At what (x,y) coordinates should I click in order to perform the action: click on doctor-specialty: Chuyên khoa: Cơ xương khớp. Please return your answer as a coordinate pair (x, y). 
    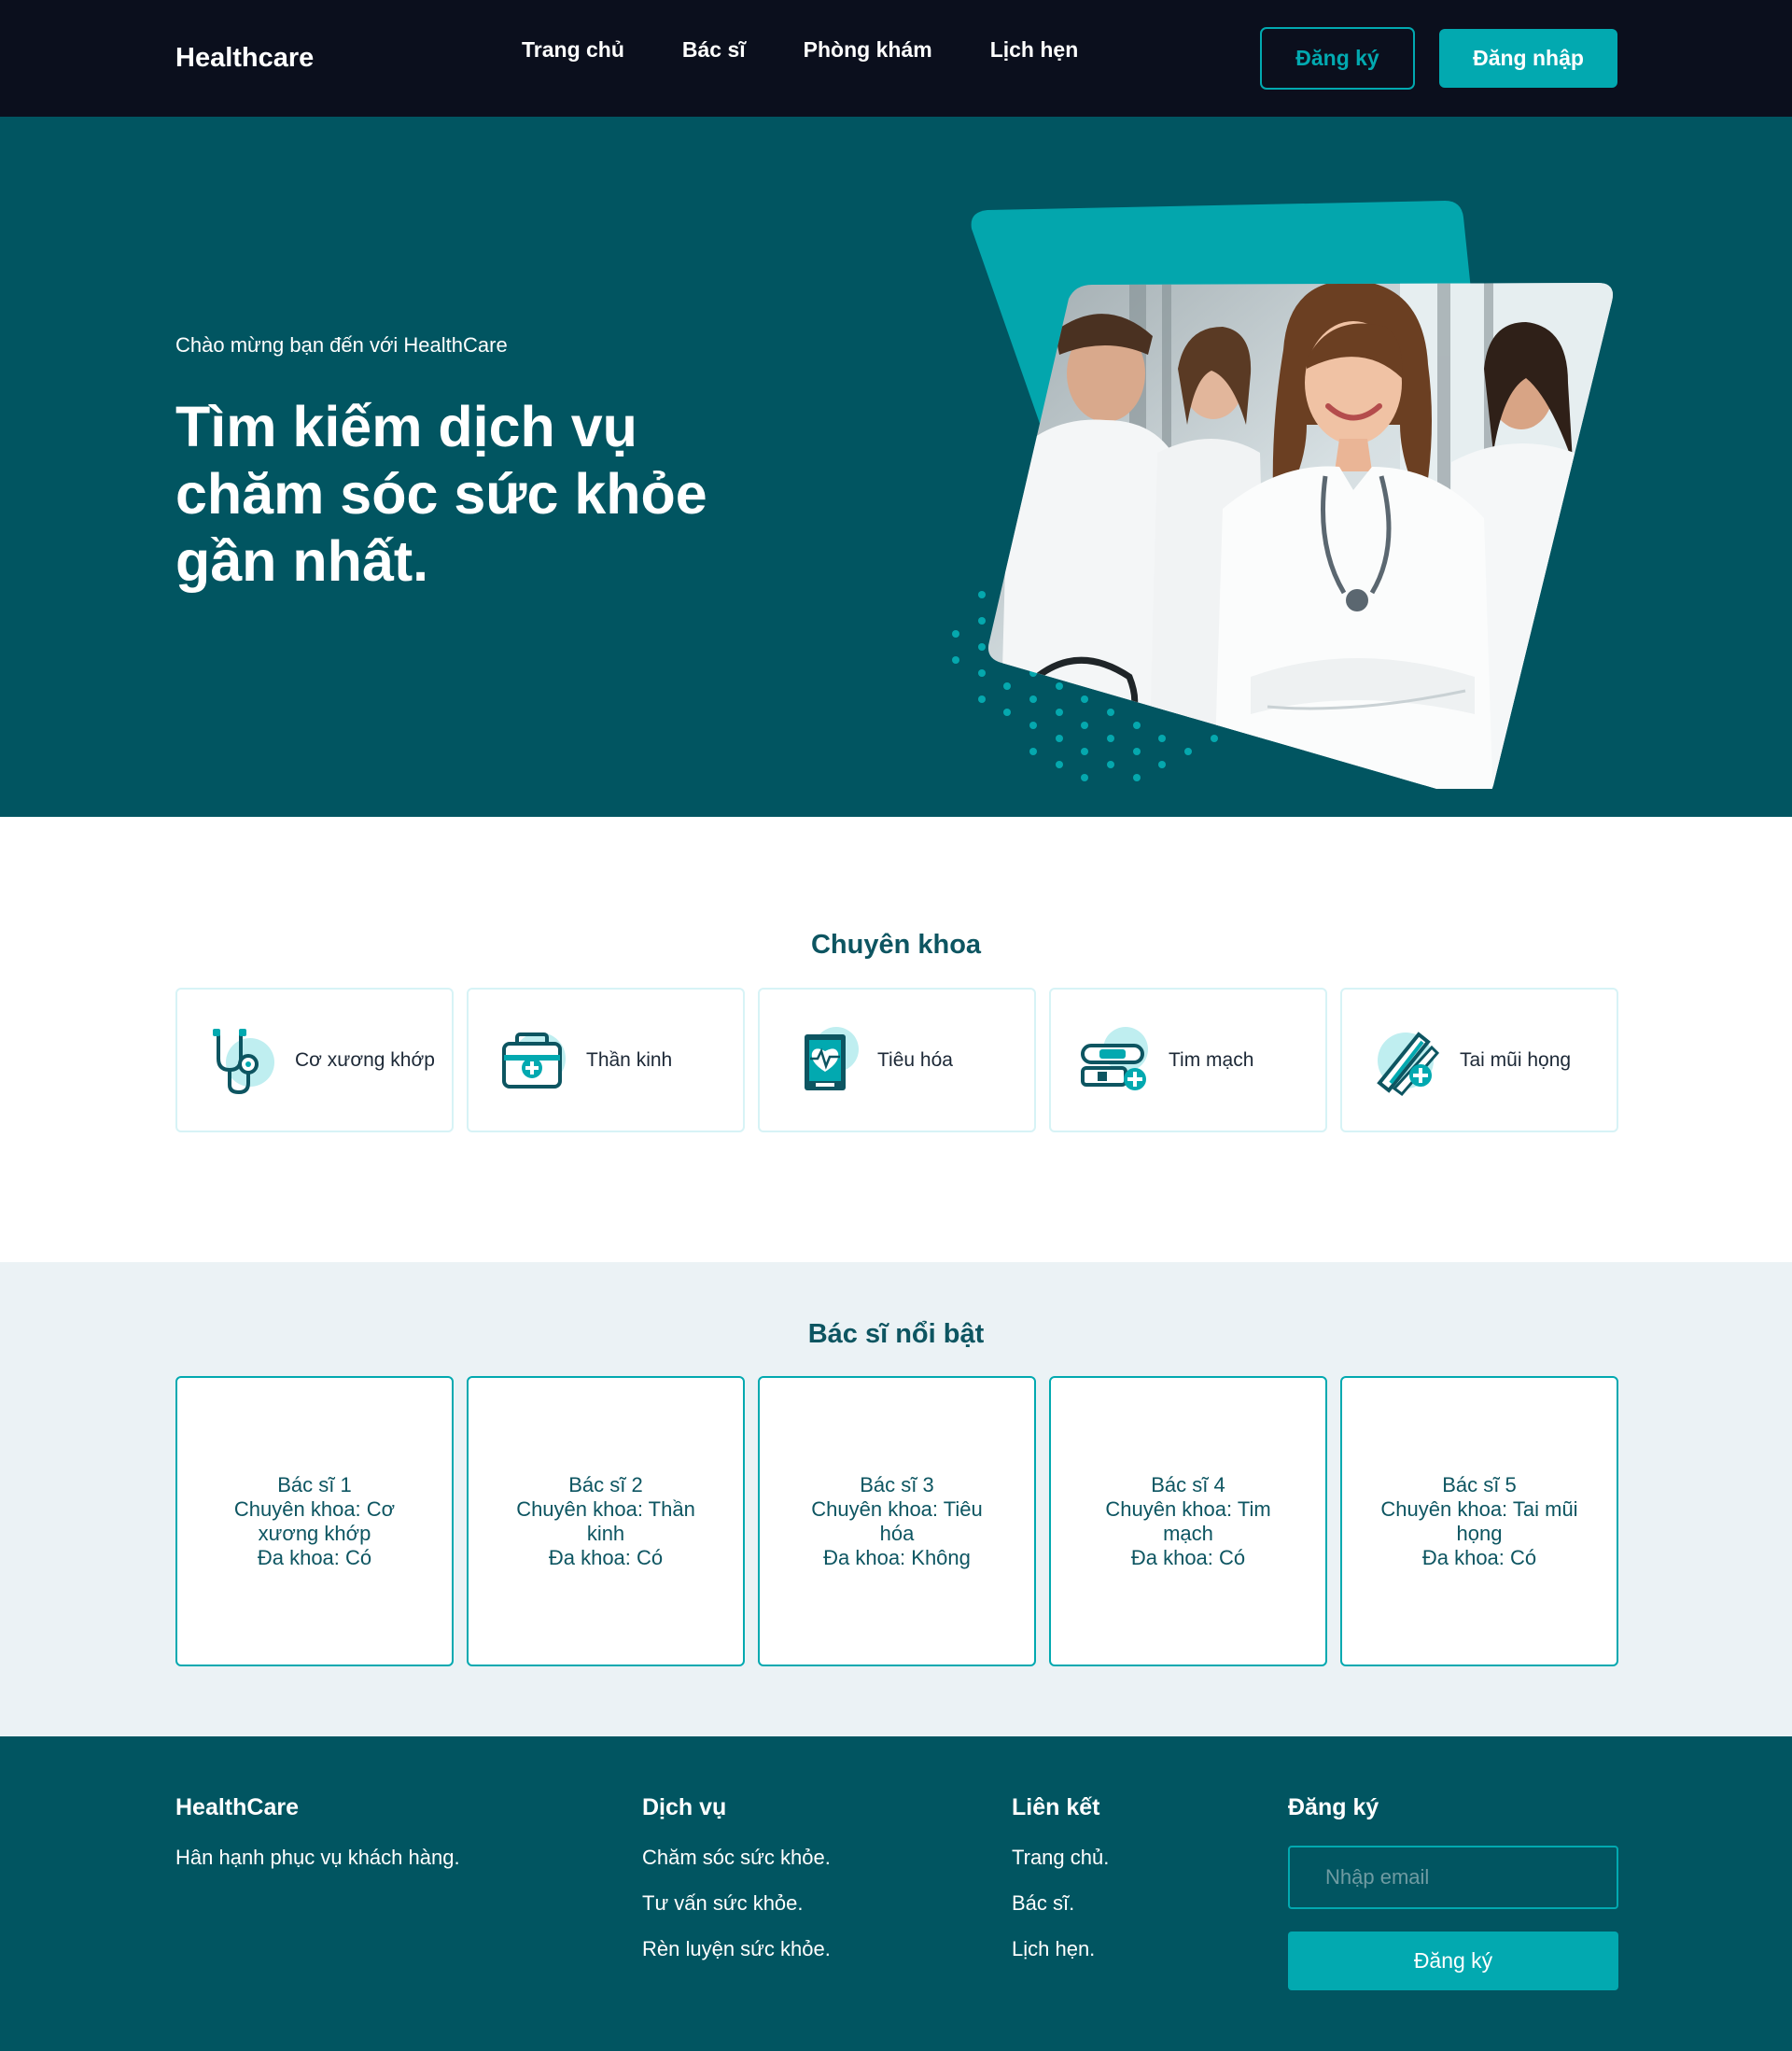
    Looking at the image, I should click on (314, 1520).